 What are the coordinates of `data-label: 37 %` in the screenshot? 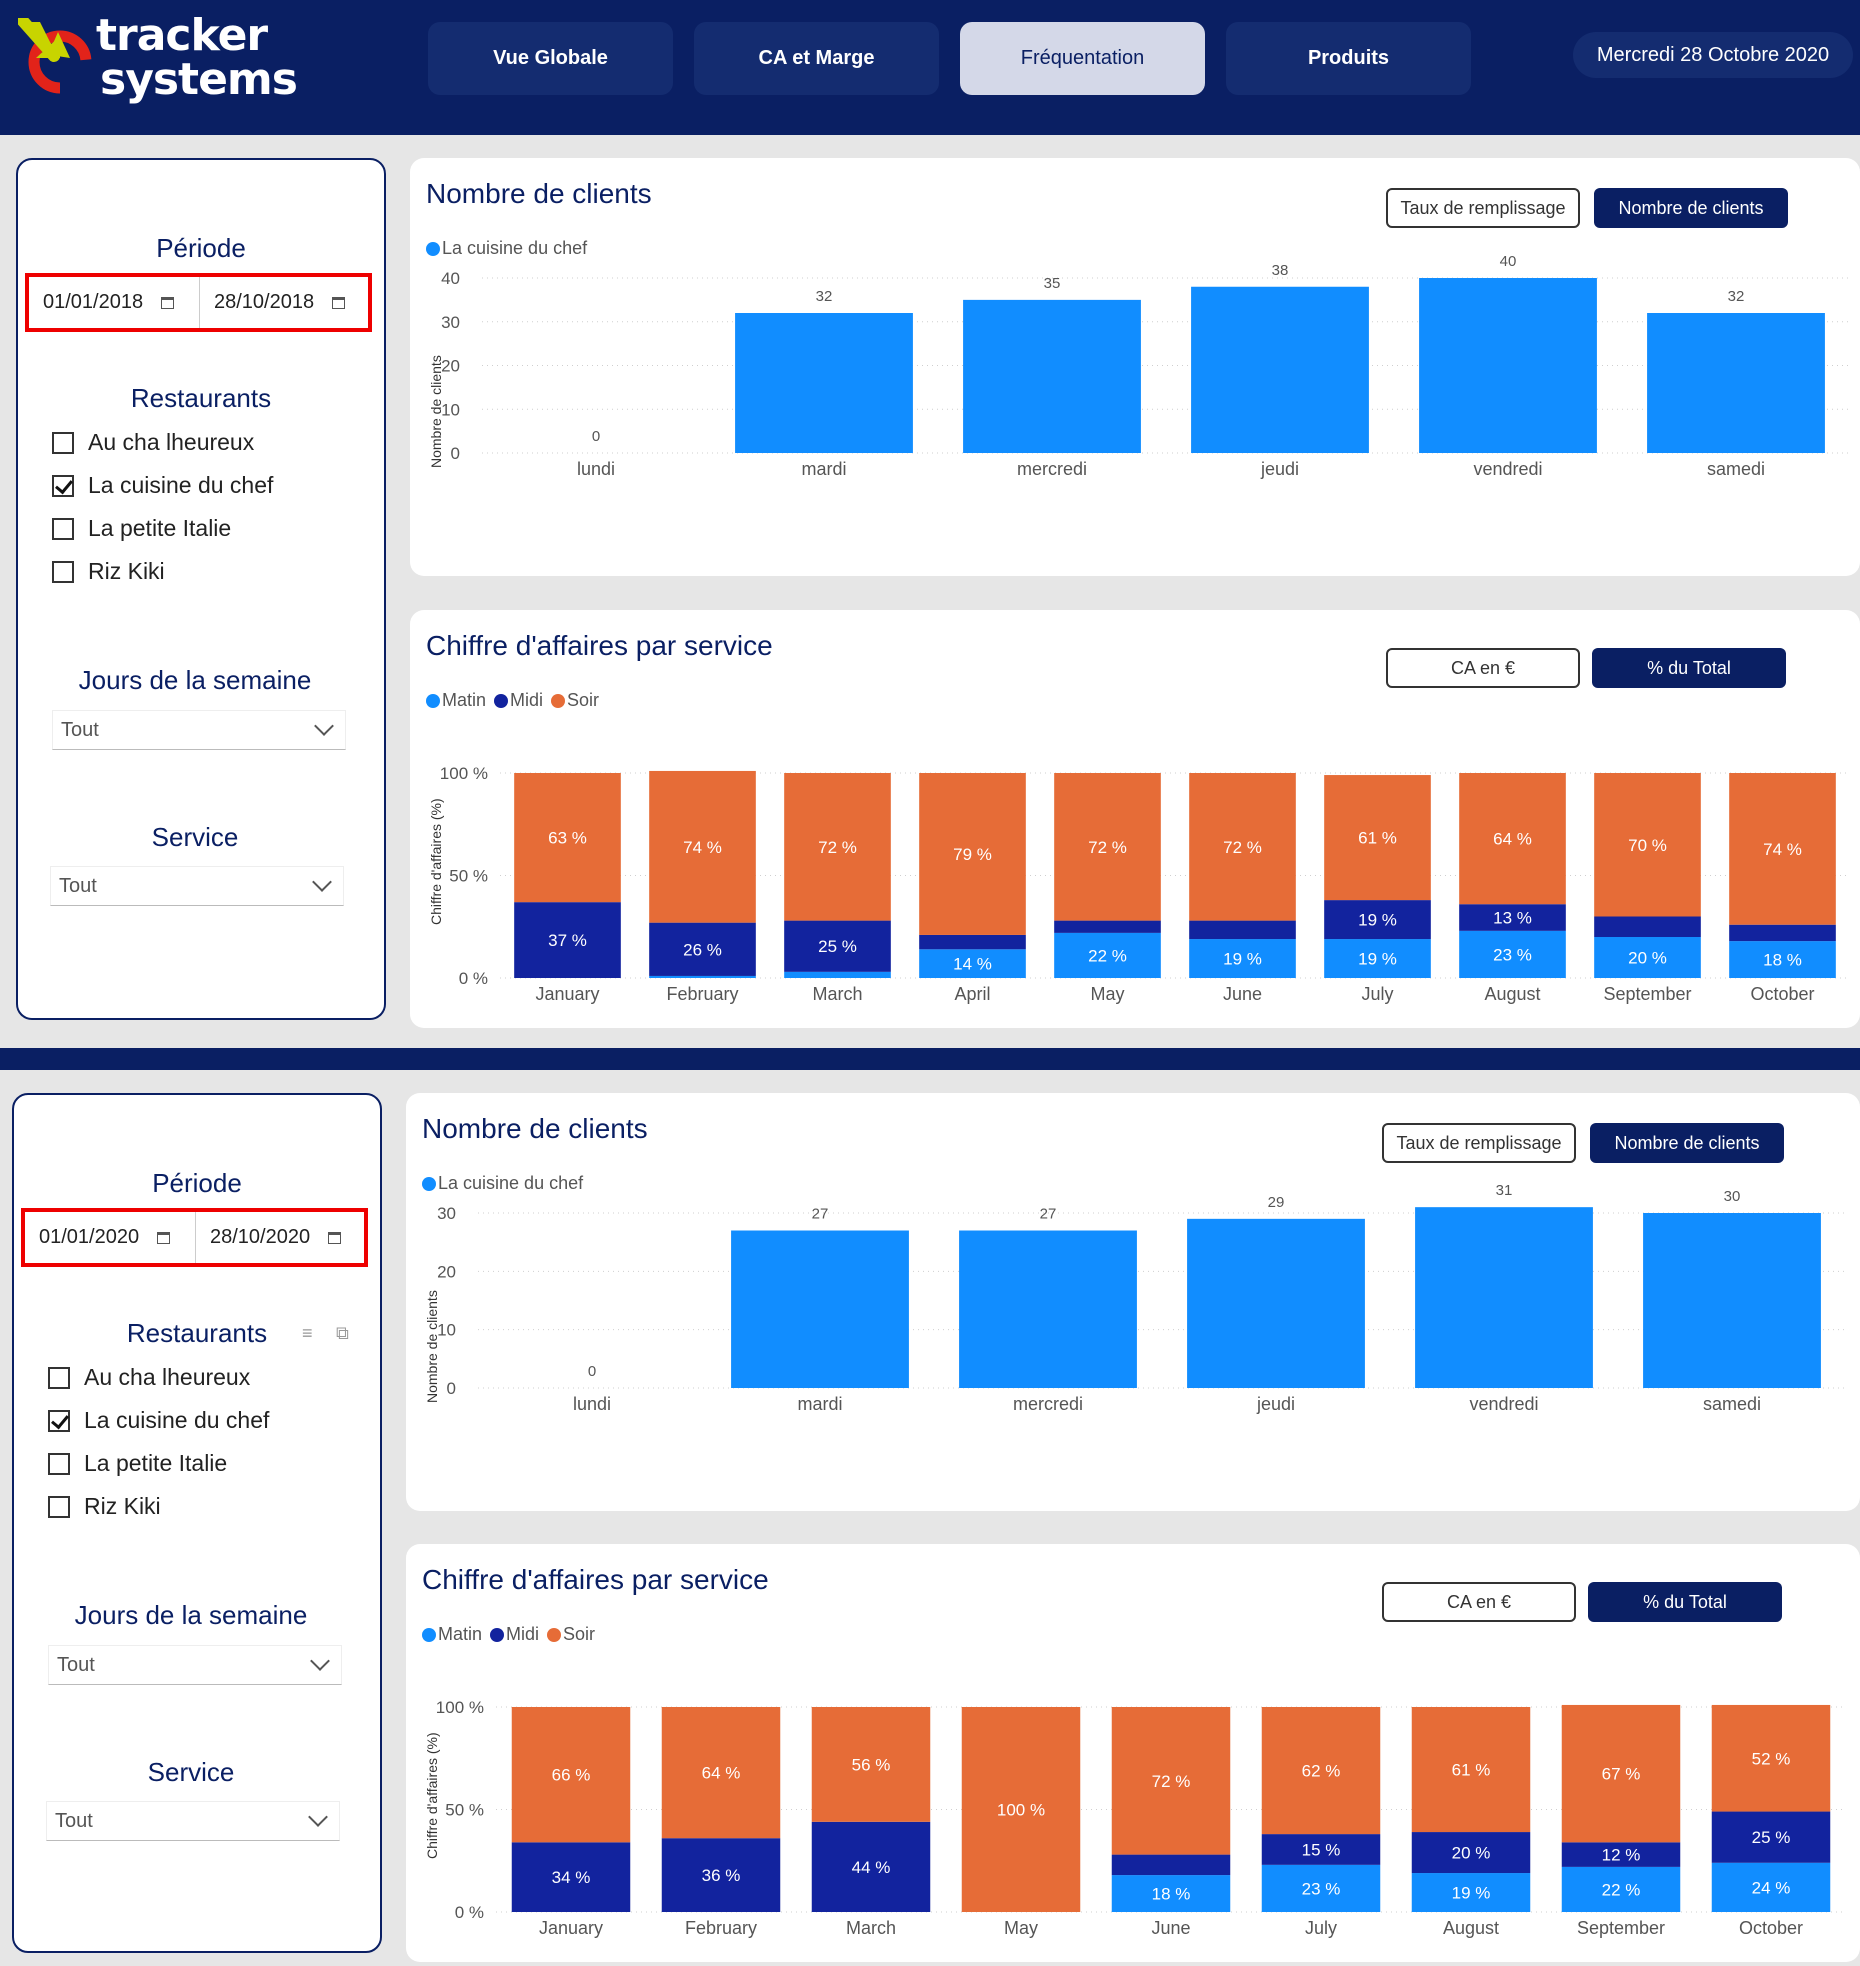 It's located at (567, 940).